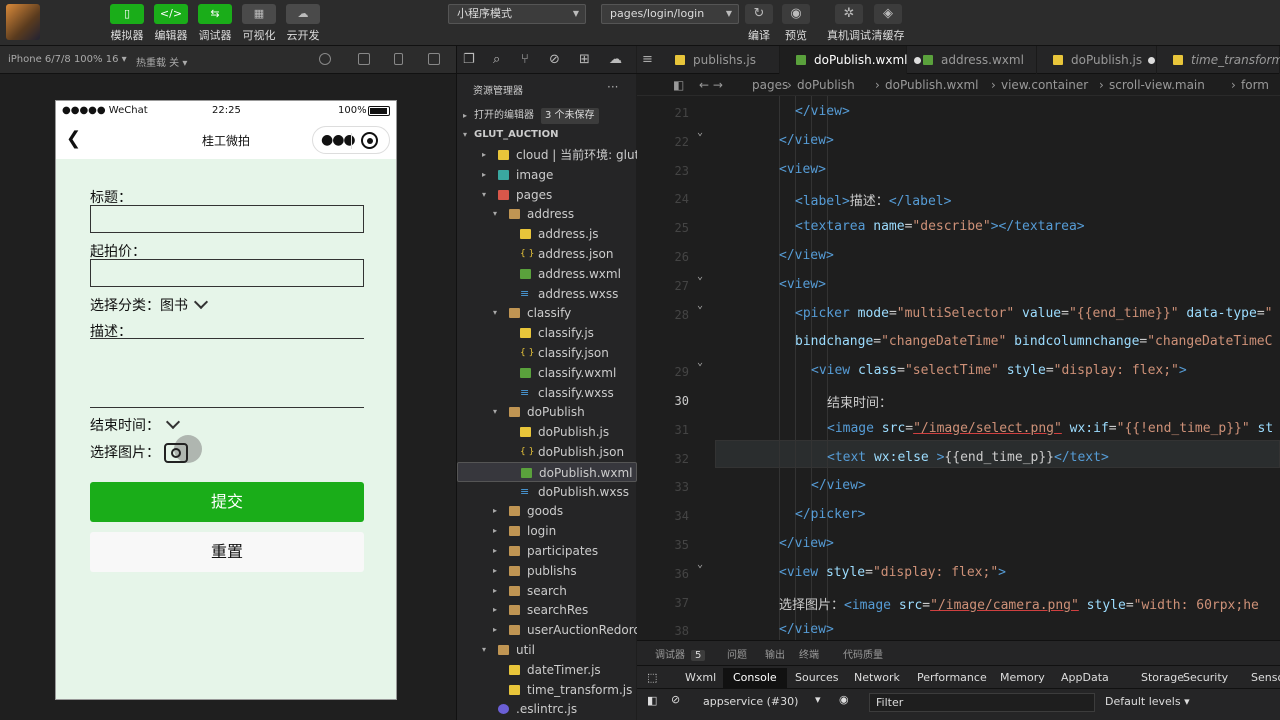 The height and width of the screenshot is (720, 1280). I want to click on tree-file: .eslintrc.js, so click(547, 709).